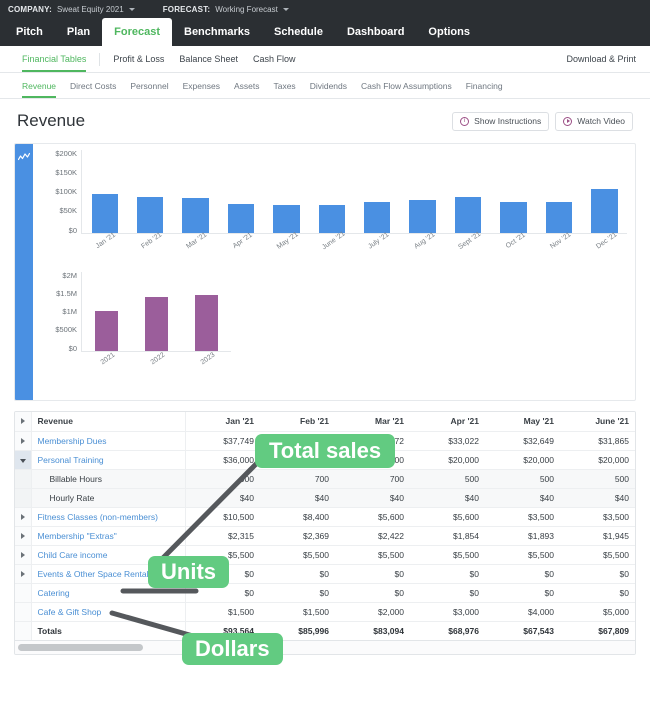 Image resolution: width=650 pixels, height=702 pixels. What do you see at coordinates (522, 441) in the screenshot?
I see `table-cell: $32,649` at bounding box center [522, 441].